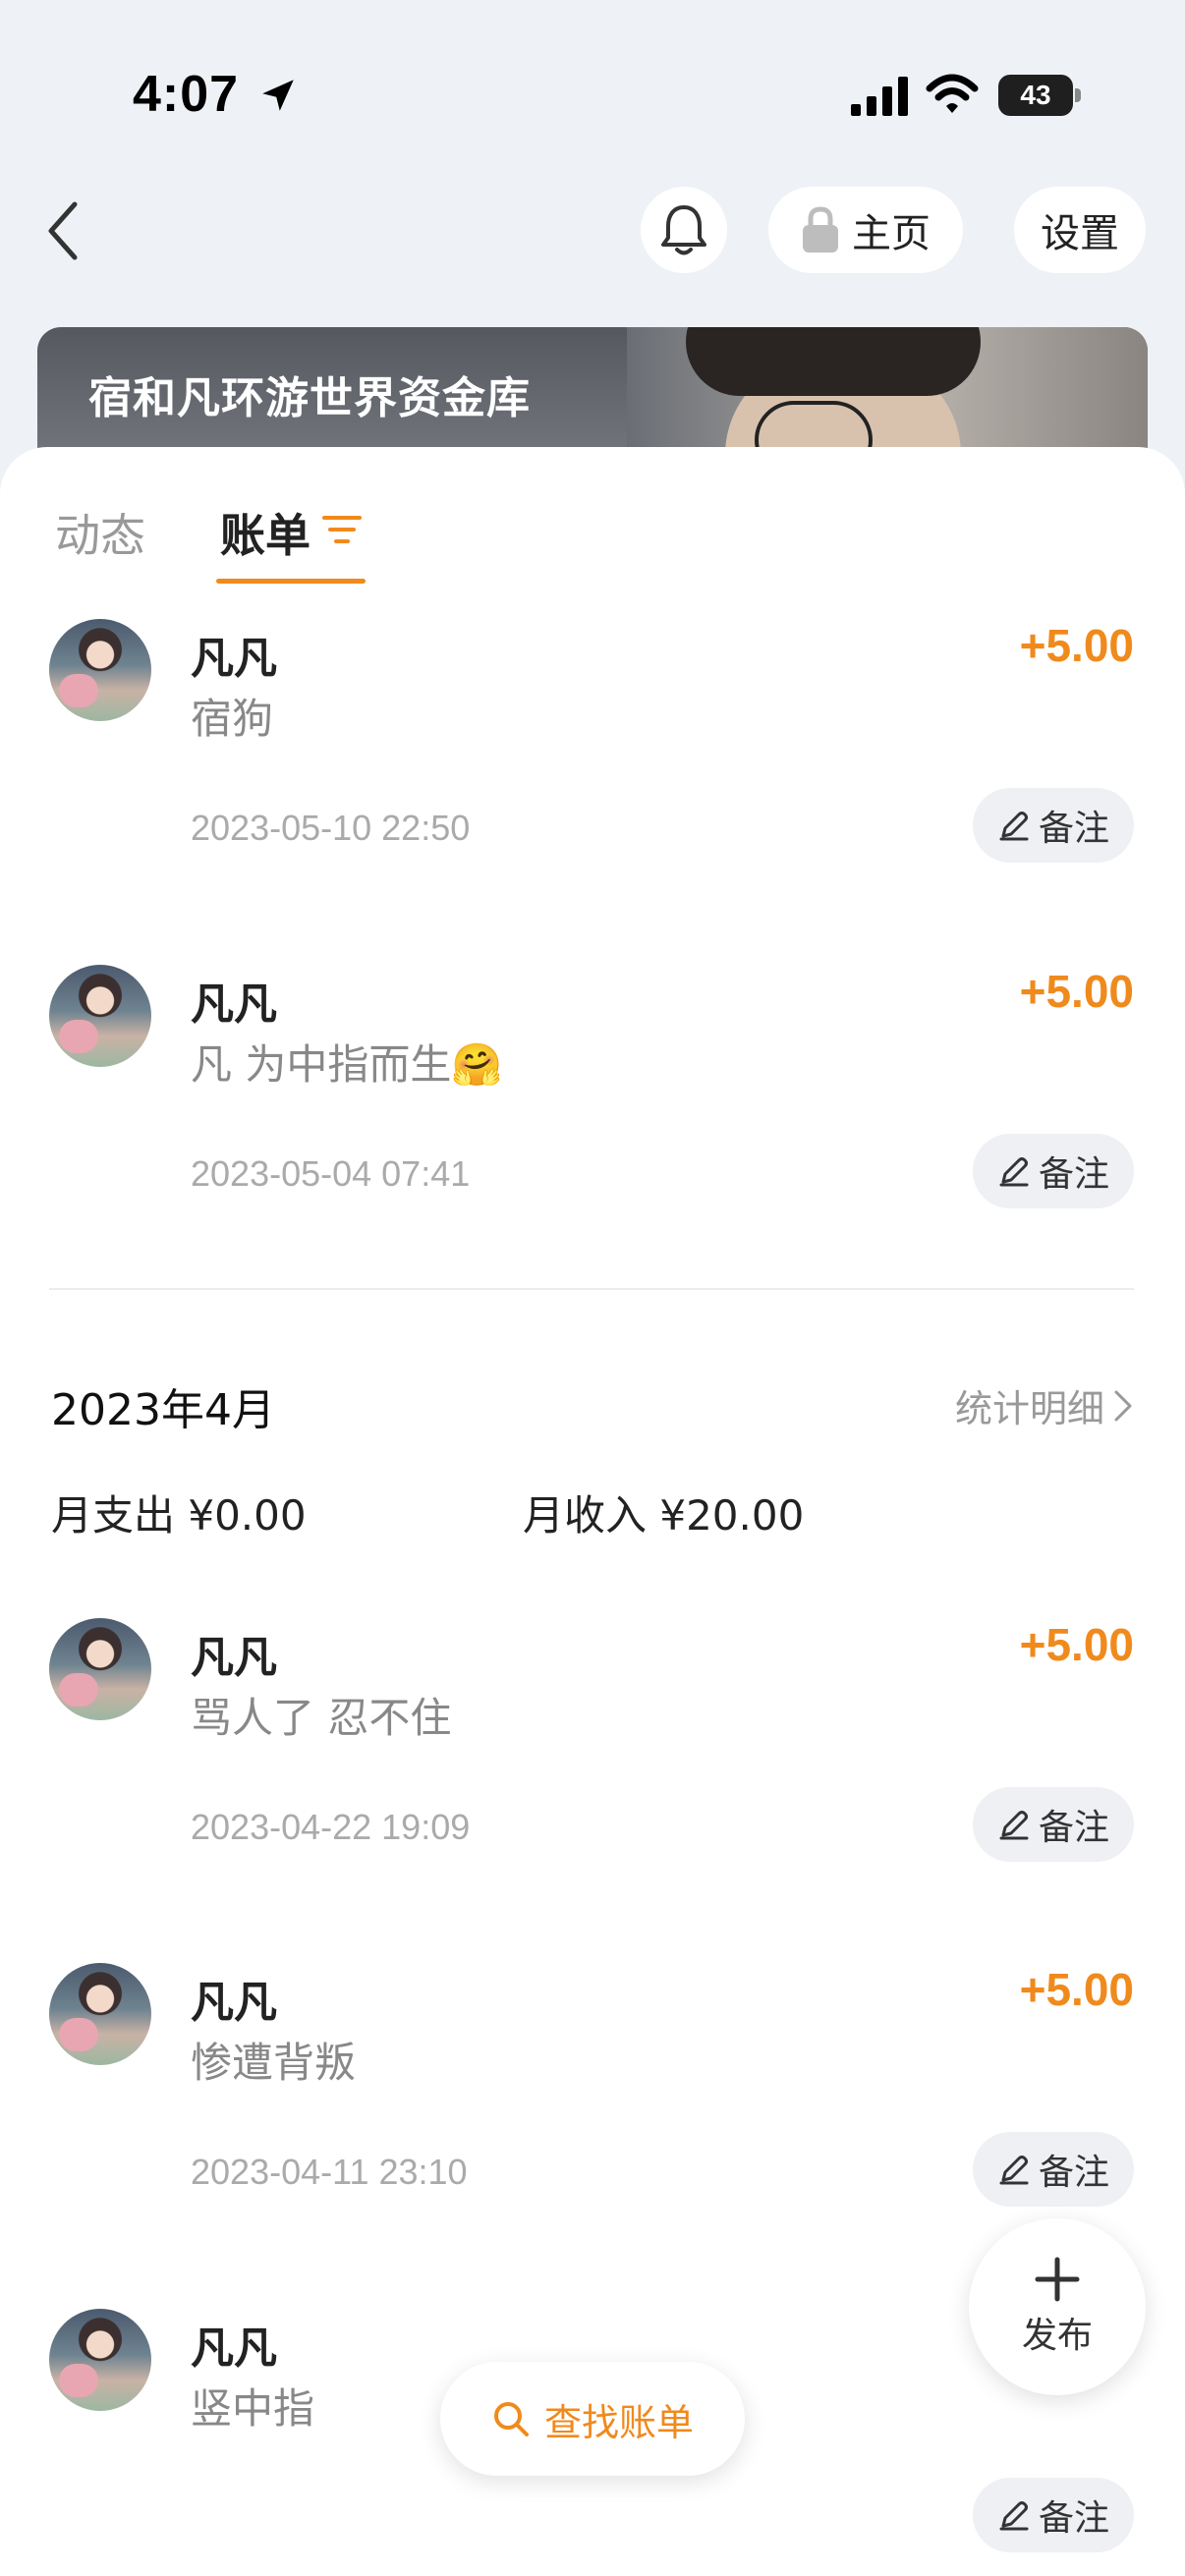 This screenshot has height=2576, width=1185. I want to click on record-note: 凡 为中指而生🤗, so click(347, 1064).